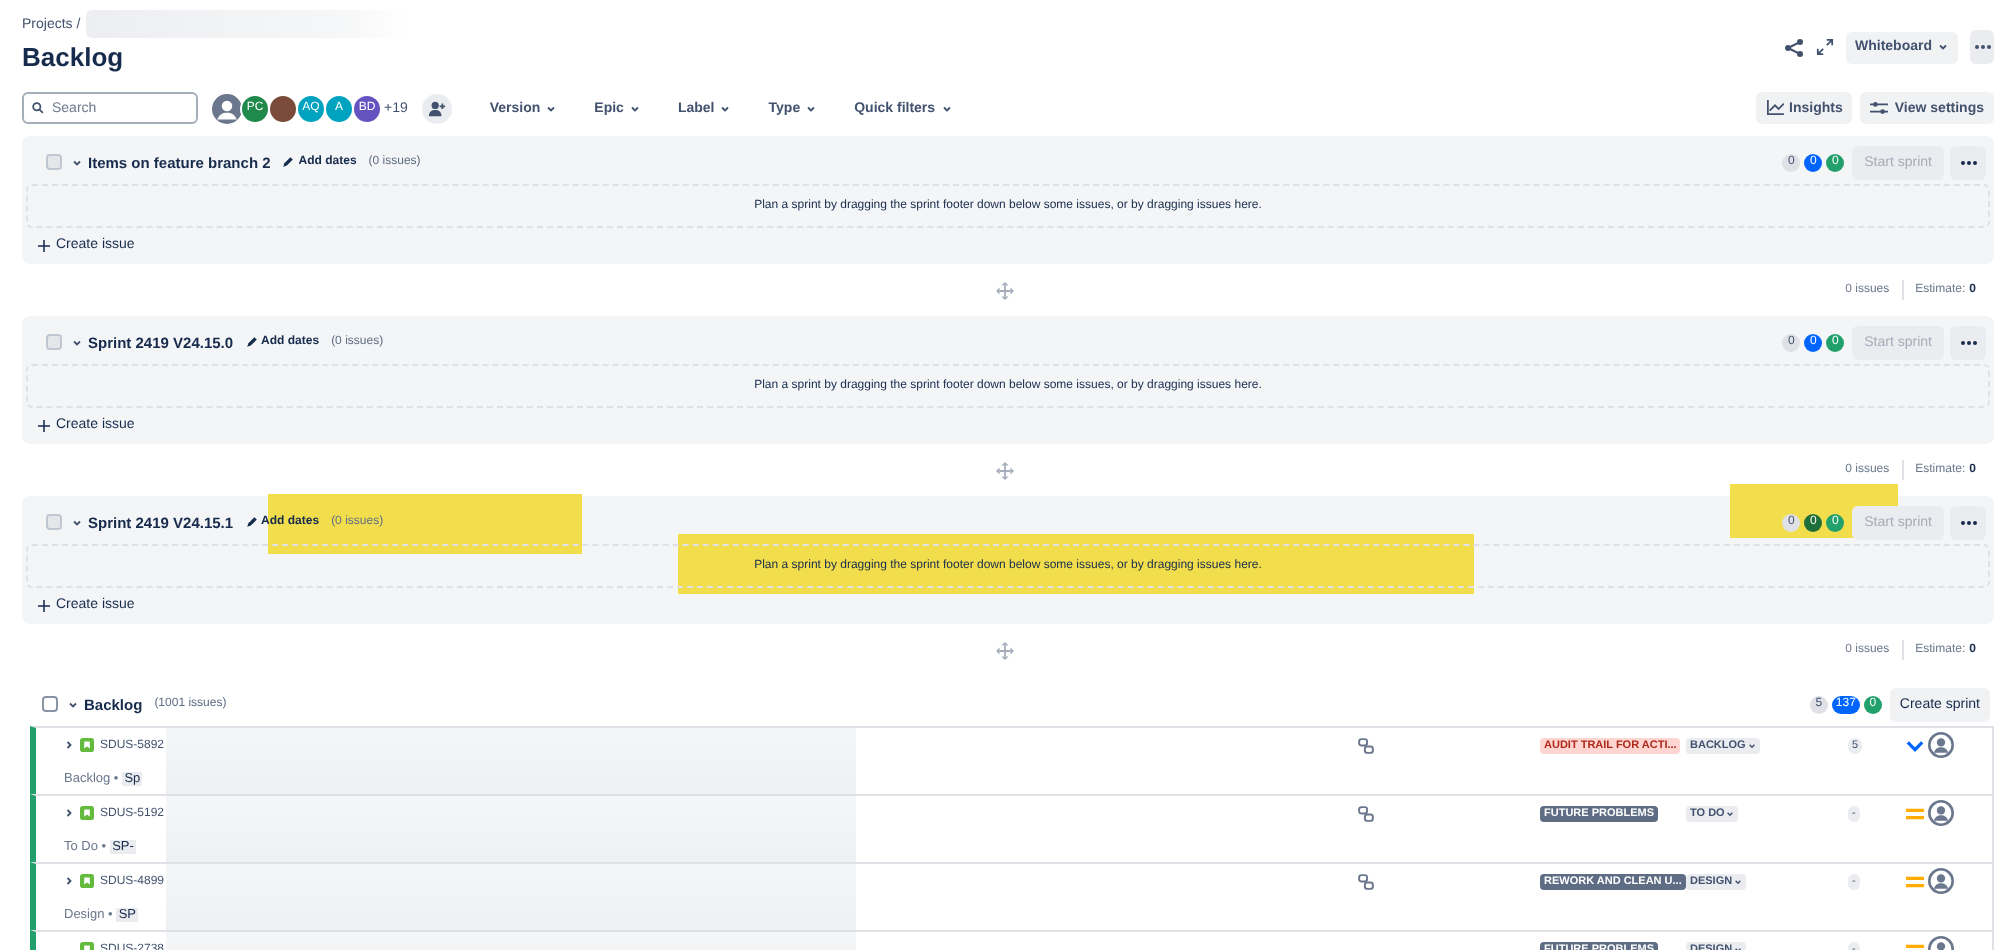 This screenshot has height=950, width=1998. What do you see at coordinates (74, 57) in the screenshot?
I see `page-title: Backlog` at bounding box center [74, 57].